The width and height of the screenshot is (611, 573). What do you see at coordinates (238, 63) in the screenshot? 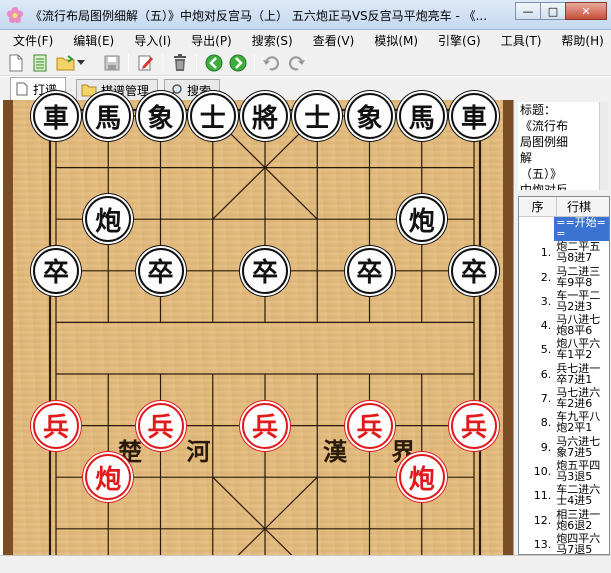
I see `forward-icon` at bounding box center [238, 63].